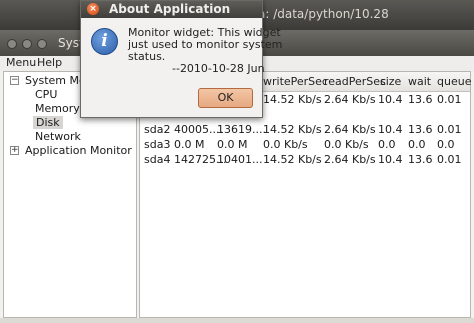  I want to click on cell-queue: 0.0, so click(446, 144).